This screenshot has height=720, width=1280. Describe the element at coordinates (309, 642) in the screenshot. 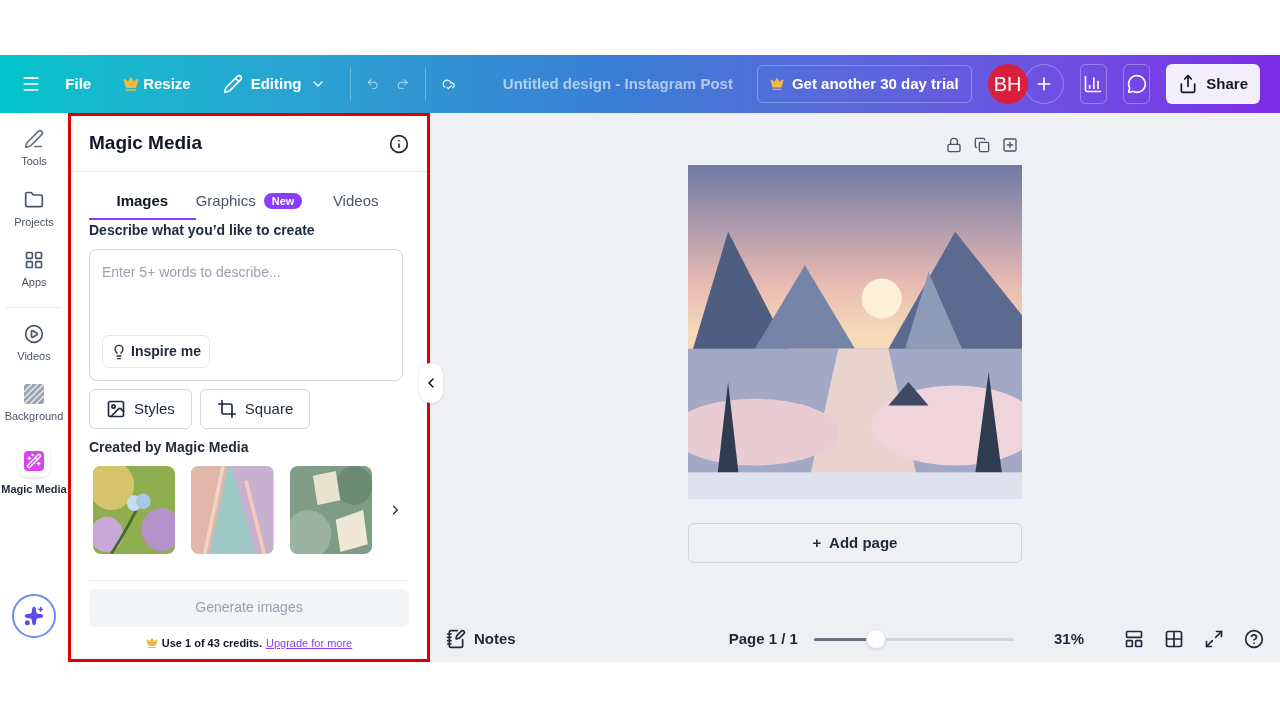

I see `upgrade-link: Upgrade for more` at that location.